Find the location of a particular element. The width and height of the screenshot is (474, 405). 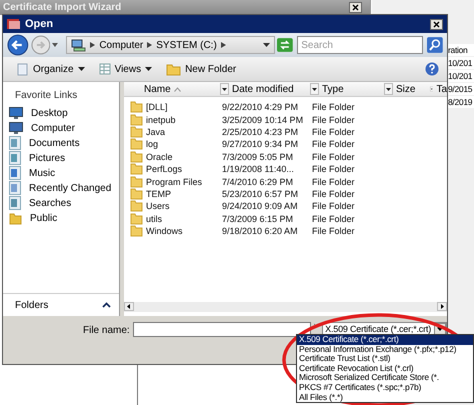

dropdown-option: X.509 Certificate (*.cer;*.crt) is located at coordinates (385, 340).